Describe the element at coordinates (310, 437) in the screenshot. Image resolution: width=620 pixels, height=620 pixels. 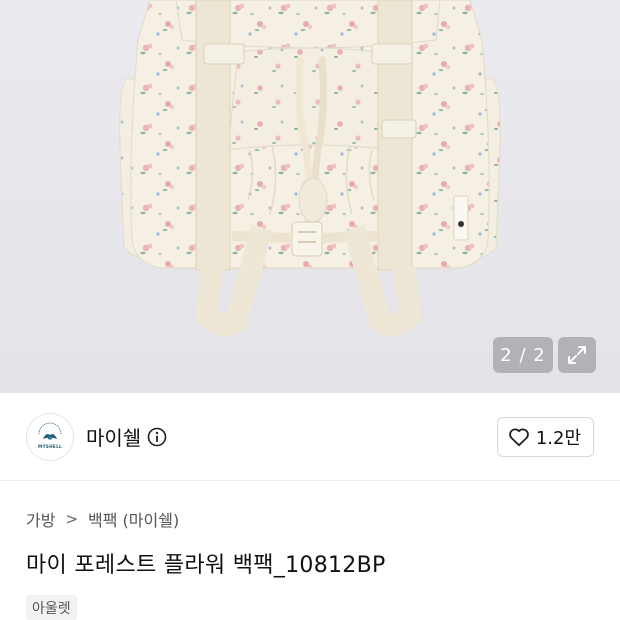
I see `brand-row: MYSHELL 마이쉘 1.2만` at that location.